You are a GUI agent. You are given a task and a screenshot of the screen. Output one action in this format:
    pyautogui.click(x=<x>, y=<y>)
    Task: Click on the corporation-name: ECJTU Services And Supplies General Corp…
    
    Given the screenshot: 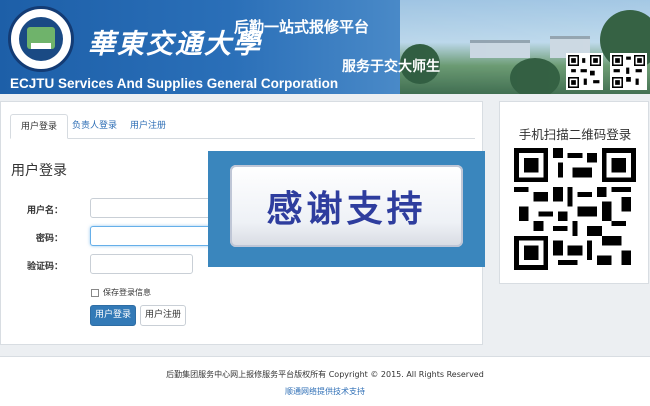 What is the action you would take?
    pyautogui.click(x=174, y=83)
    